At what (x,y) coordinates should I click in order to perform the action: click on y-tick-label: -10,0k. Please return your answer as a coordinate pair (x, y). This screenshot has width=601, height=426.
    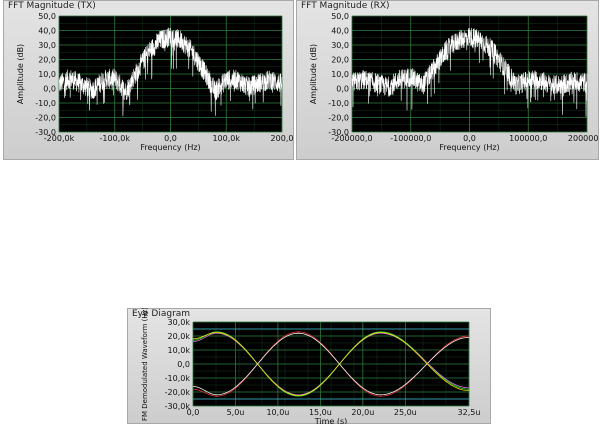
    Looking at the image, I should click on (178, 378).